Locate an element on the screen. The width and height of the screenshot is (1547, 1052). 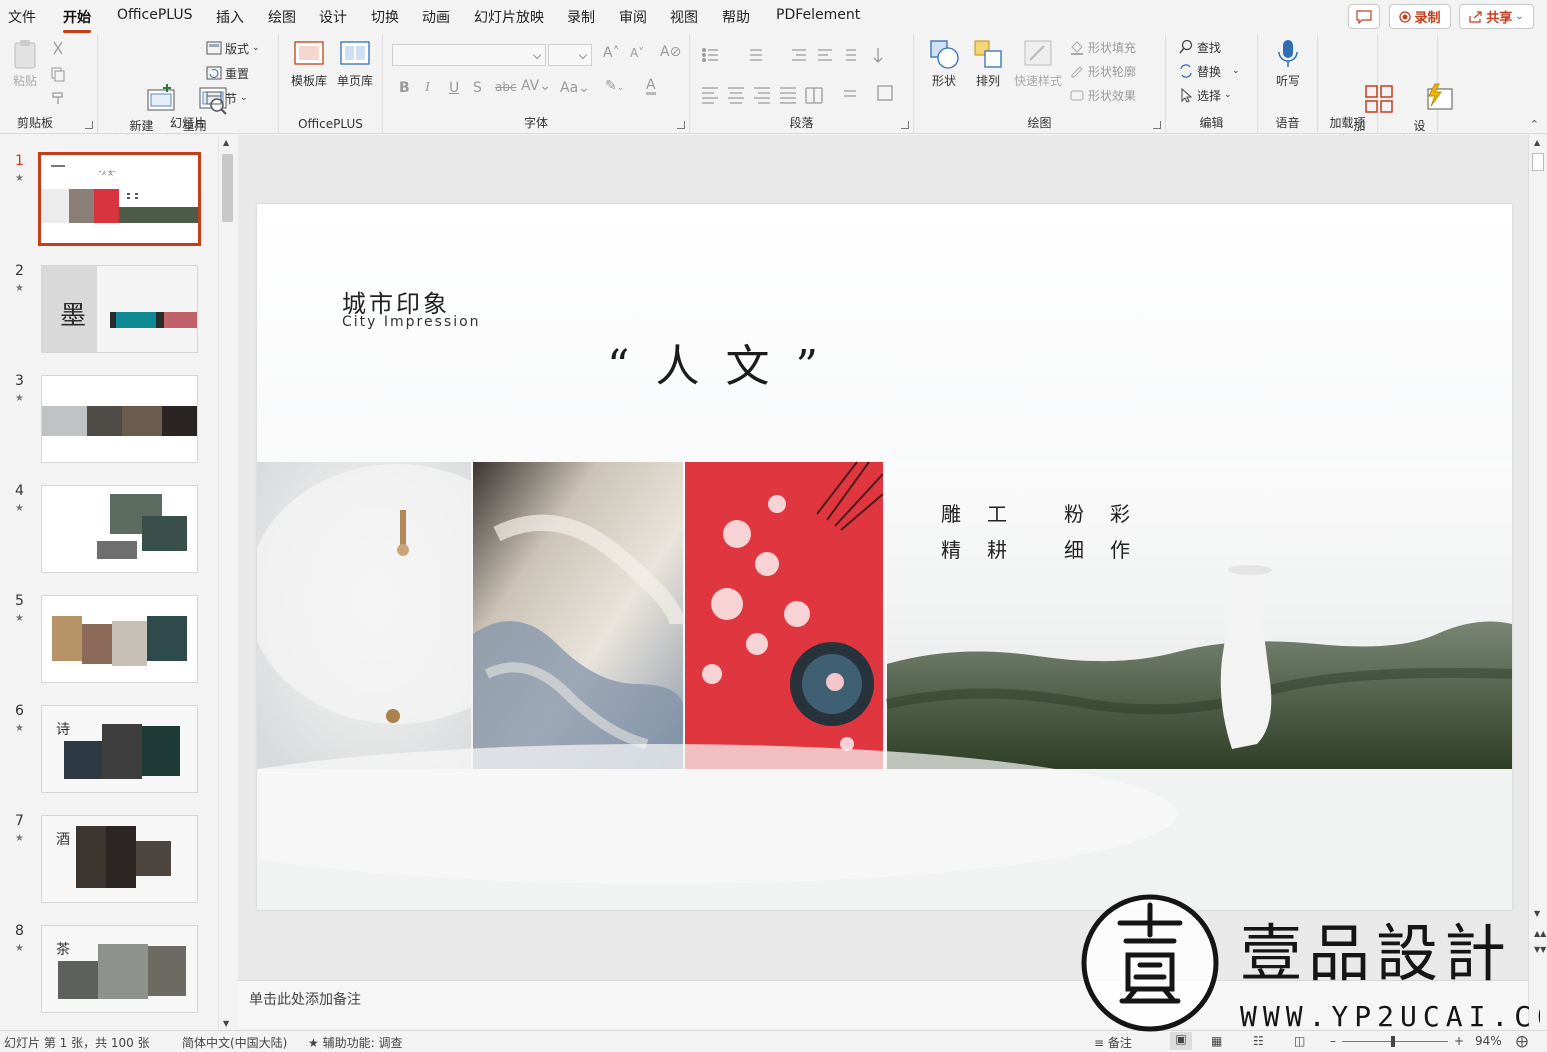
thumbnail-slide-3: 3 ★ is located at coordinates (110, 423).